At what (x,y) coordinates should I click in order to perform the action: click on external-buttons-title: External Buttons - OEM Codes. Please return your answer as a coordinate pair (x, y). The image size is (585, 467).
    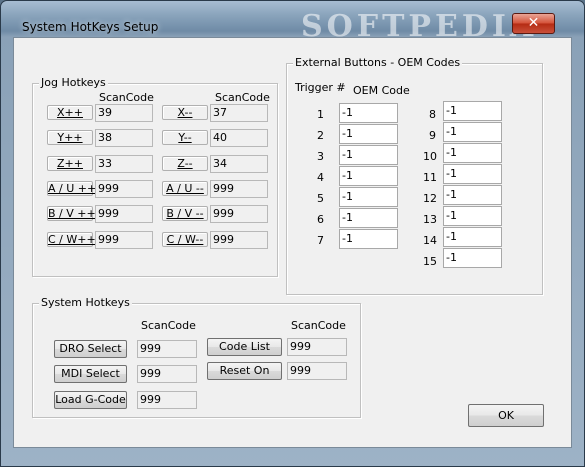
    Looking at the image, I should click on (378, 62).